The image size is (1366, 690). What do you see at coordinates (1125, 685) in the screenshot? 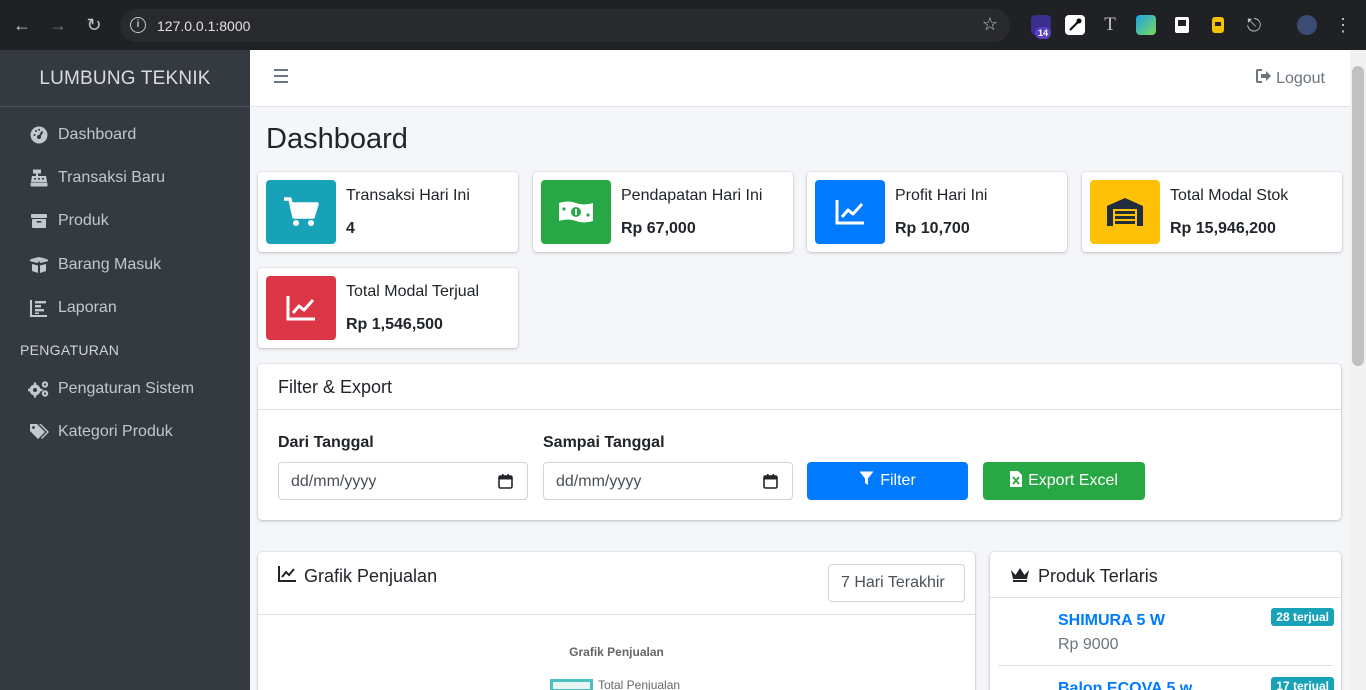
I see `product-name: Balon ECOVA 5 w` at bounding box center [1125, 685].